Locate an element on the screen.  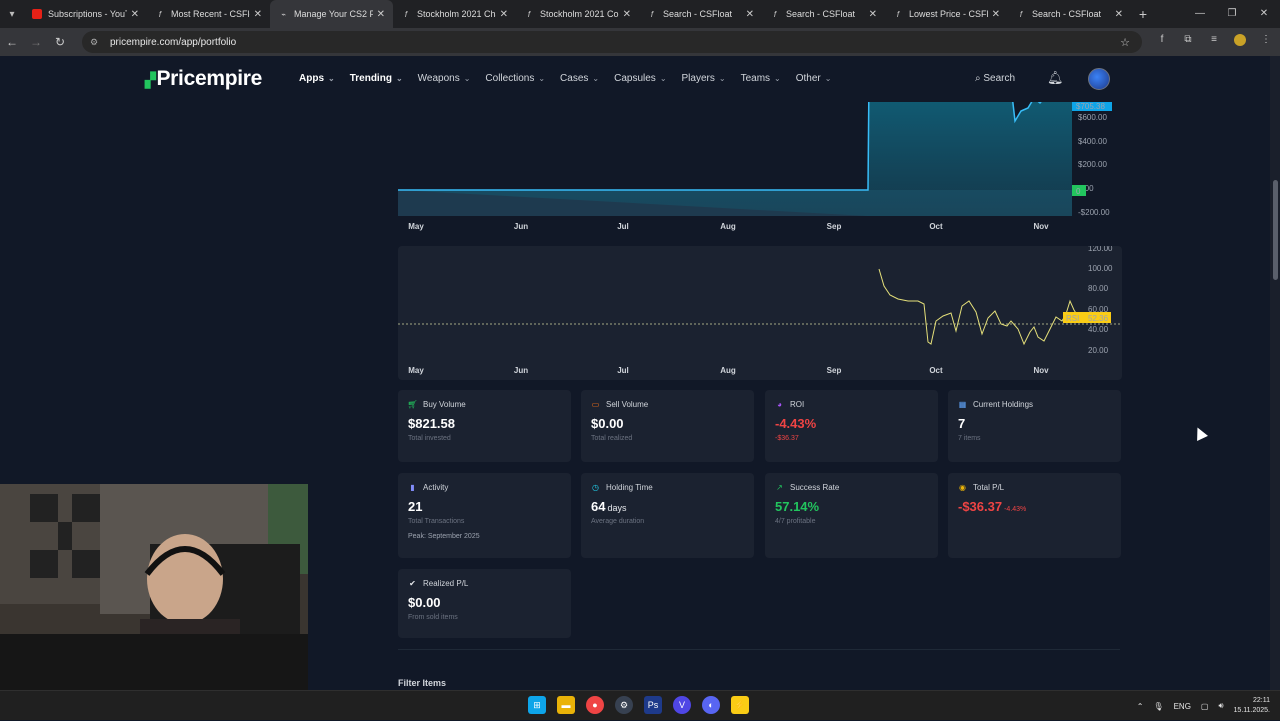
webcam-image is located at coordinates (154, 587).